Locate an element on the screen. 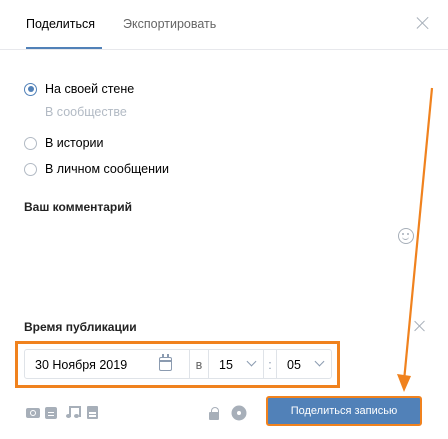 Image resolution: width=448 pixels, height=439 pixels. gear-icon is located at coordinates (239, 412).